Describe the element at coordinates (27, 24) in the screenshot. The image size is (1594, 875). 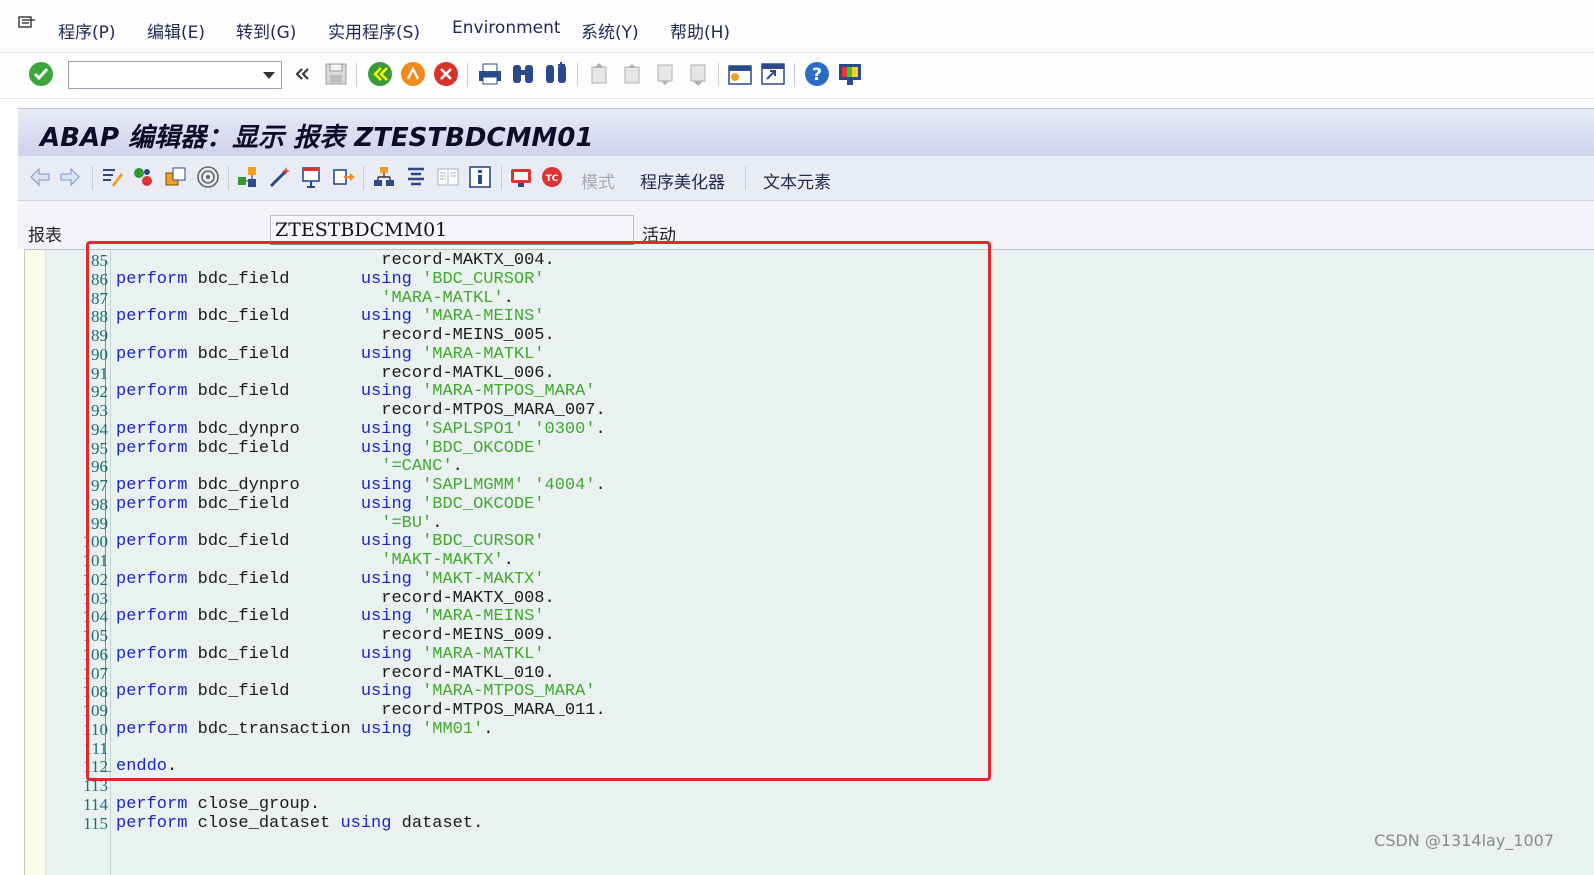
I see `system-menu-icon` at that location.